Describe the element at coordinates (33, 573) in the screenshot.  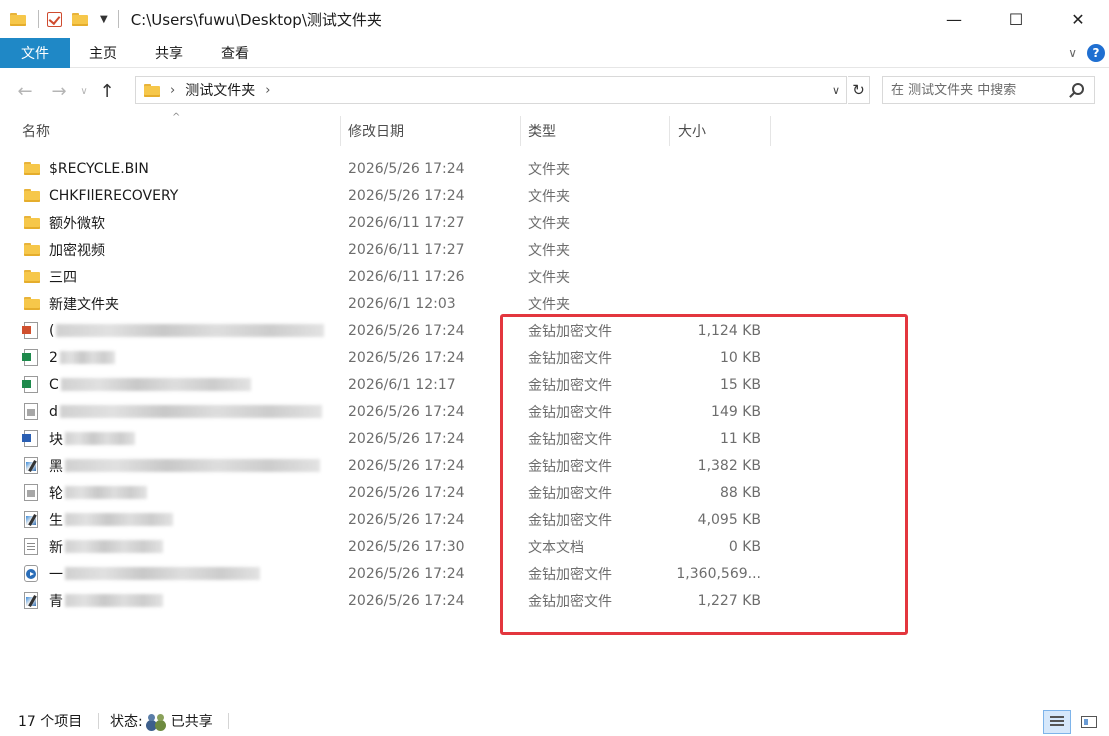
I see `video-file-icon` at that location.